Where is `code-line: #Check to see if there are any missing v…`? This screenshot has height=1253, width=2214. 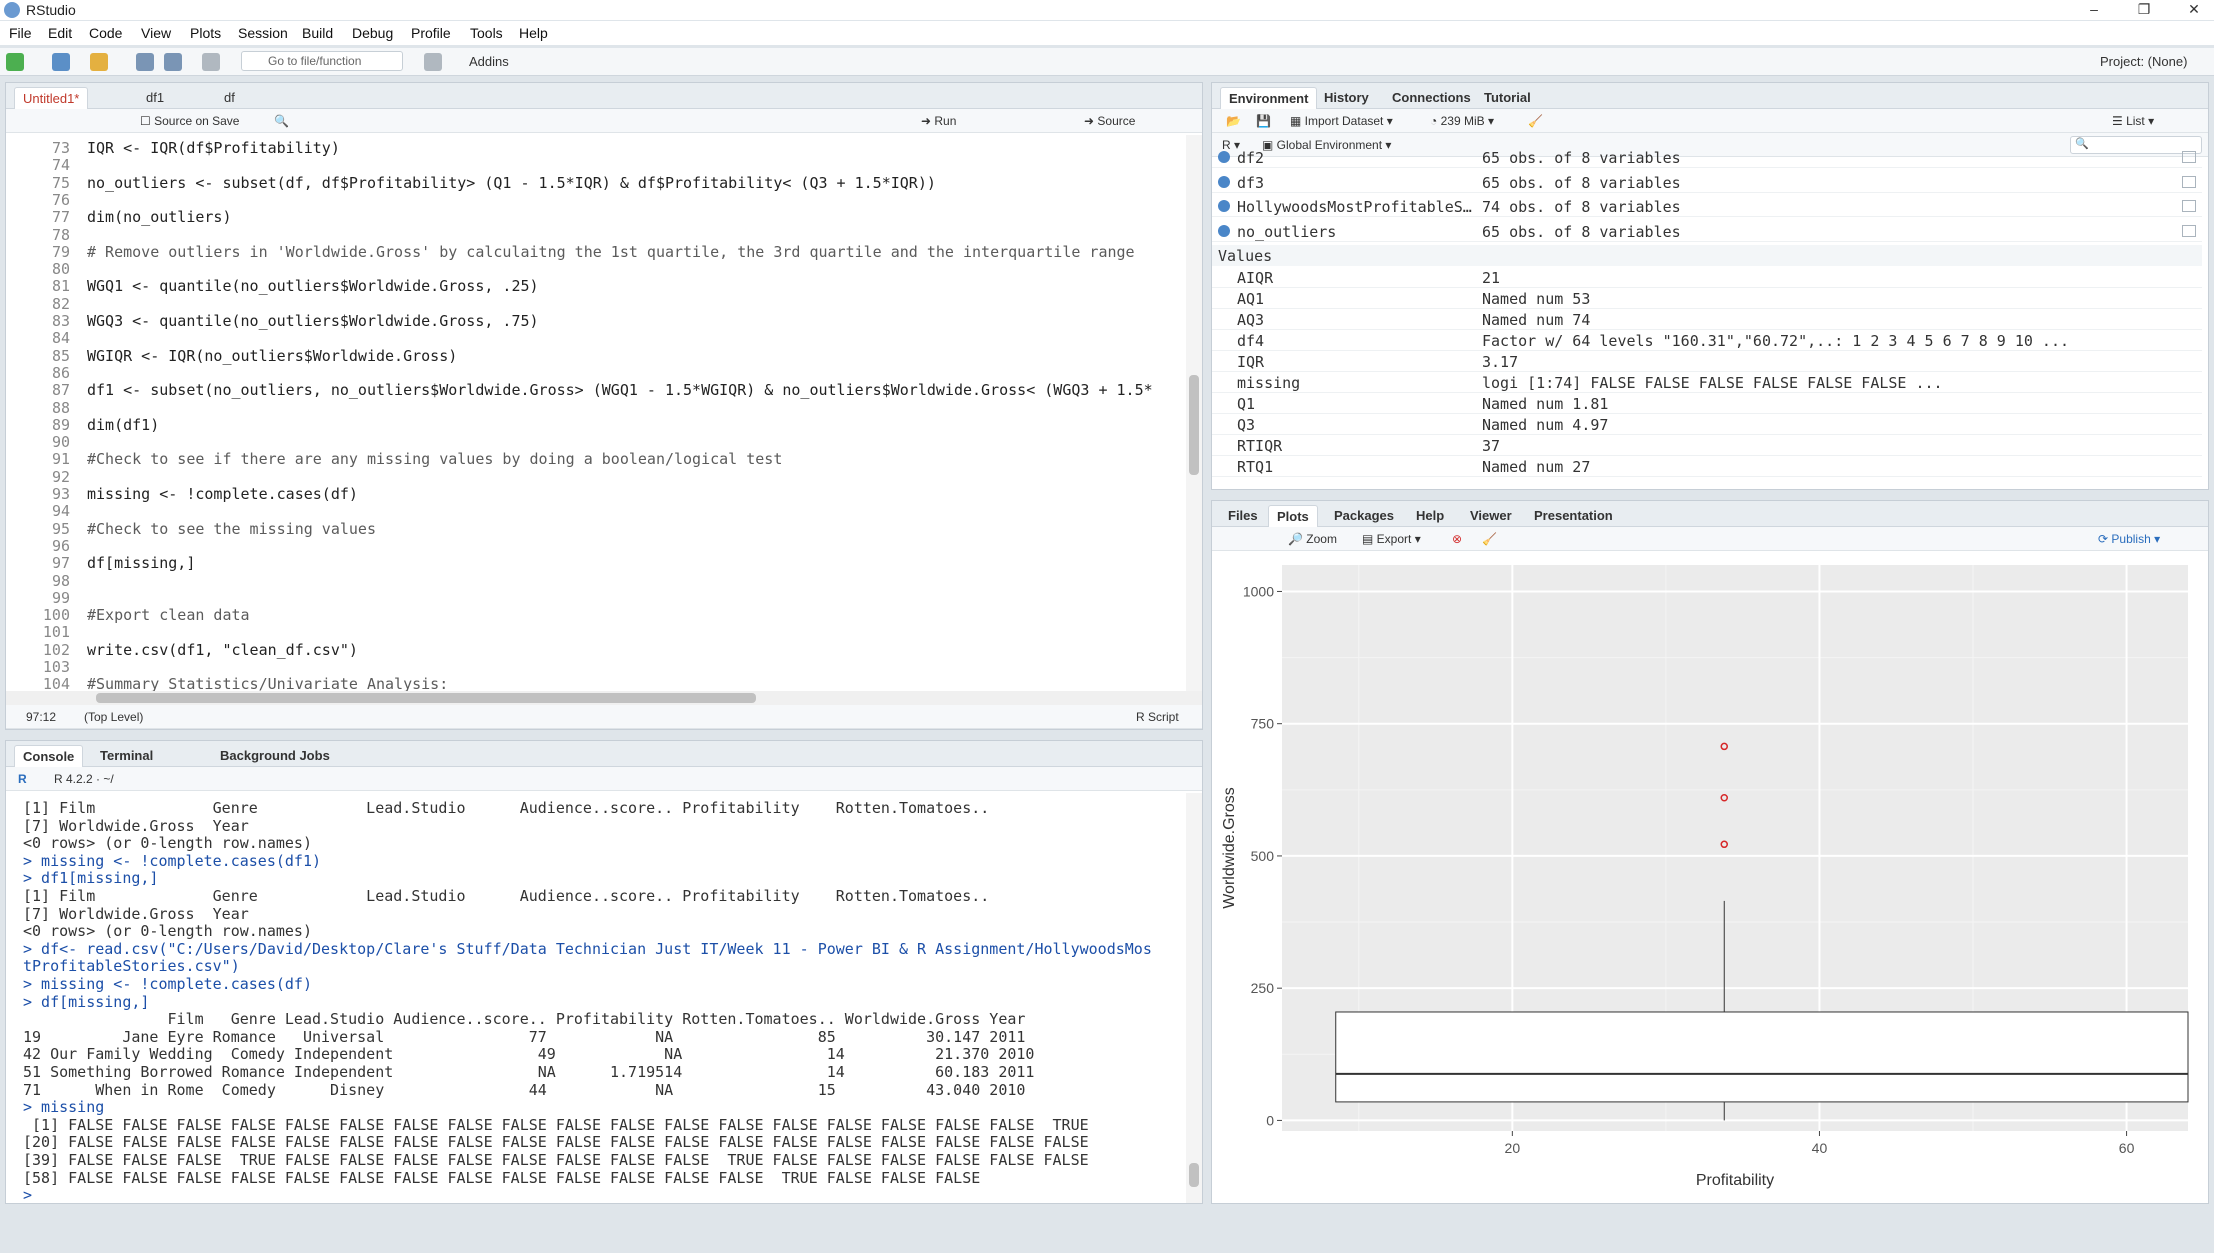 code-line: #Check to see if there are any missing v… is located at coordinates (434, 459).